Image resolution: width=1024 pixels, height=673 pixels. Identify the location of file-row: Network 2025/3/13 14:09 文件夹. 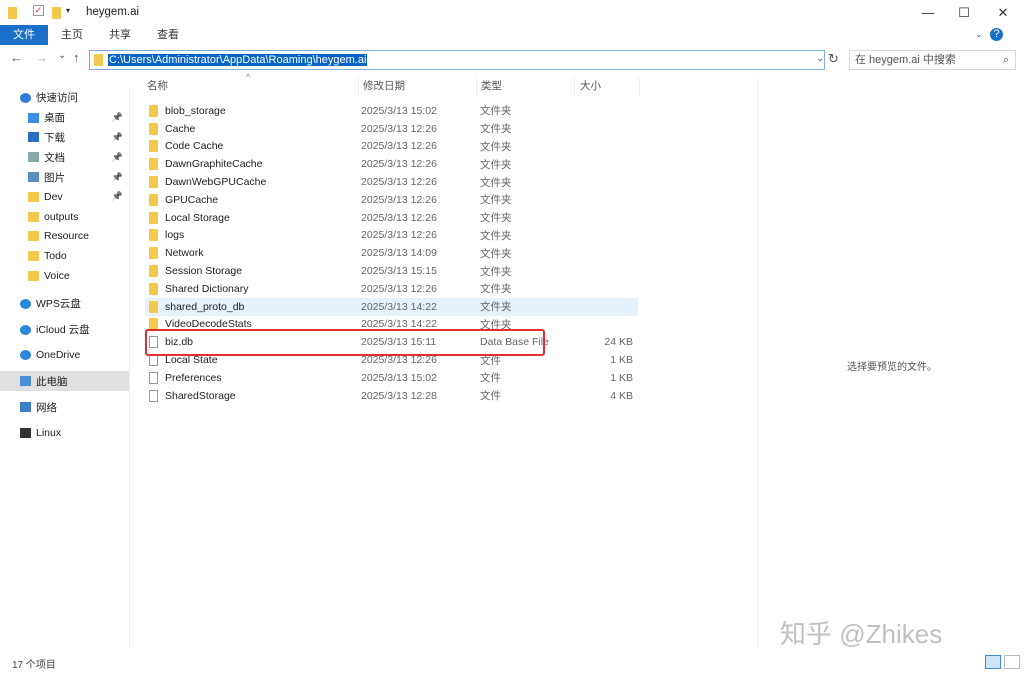
(391, 253).